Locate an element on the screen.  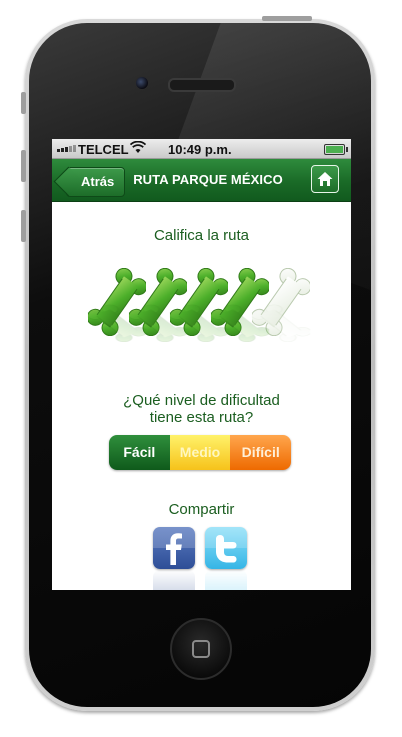
twitter-share-button is located at coordinates (226, 548).